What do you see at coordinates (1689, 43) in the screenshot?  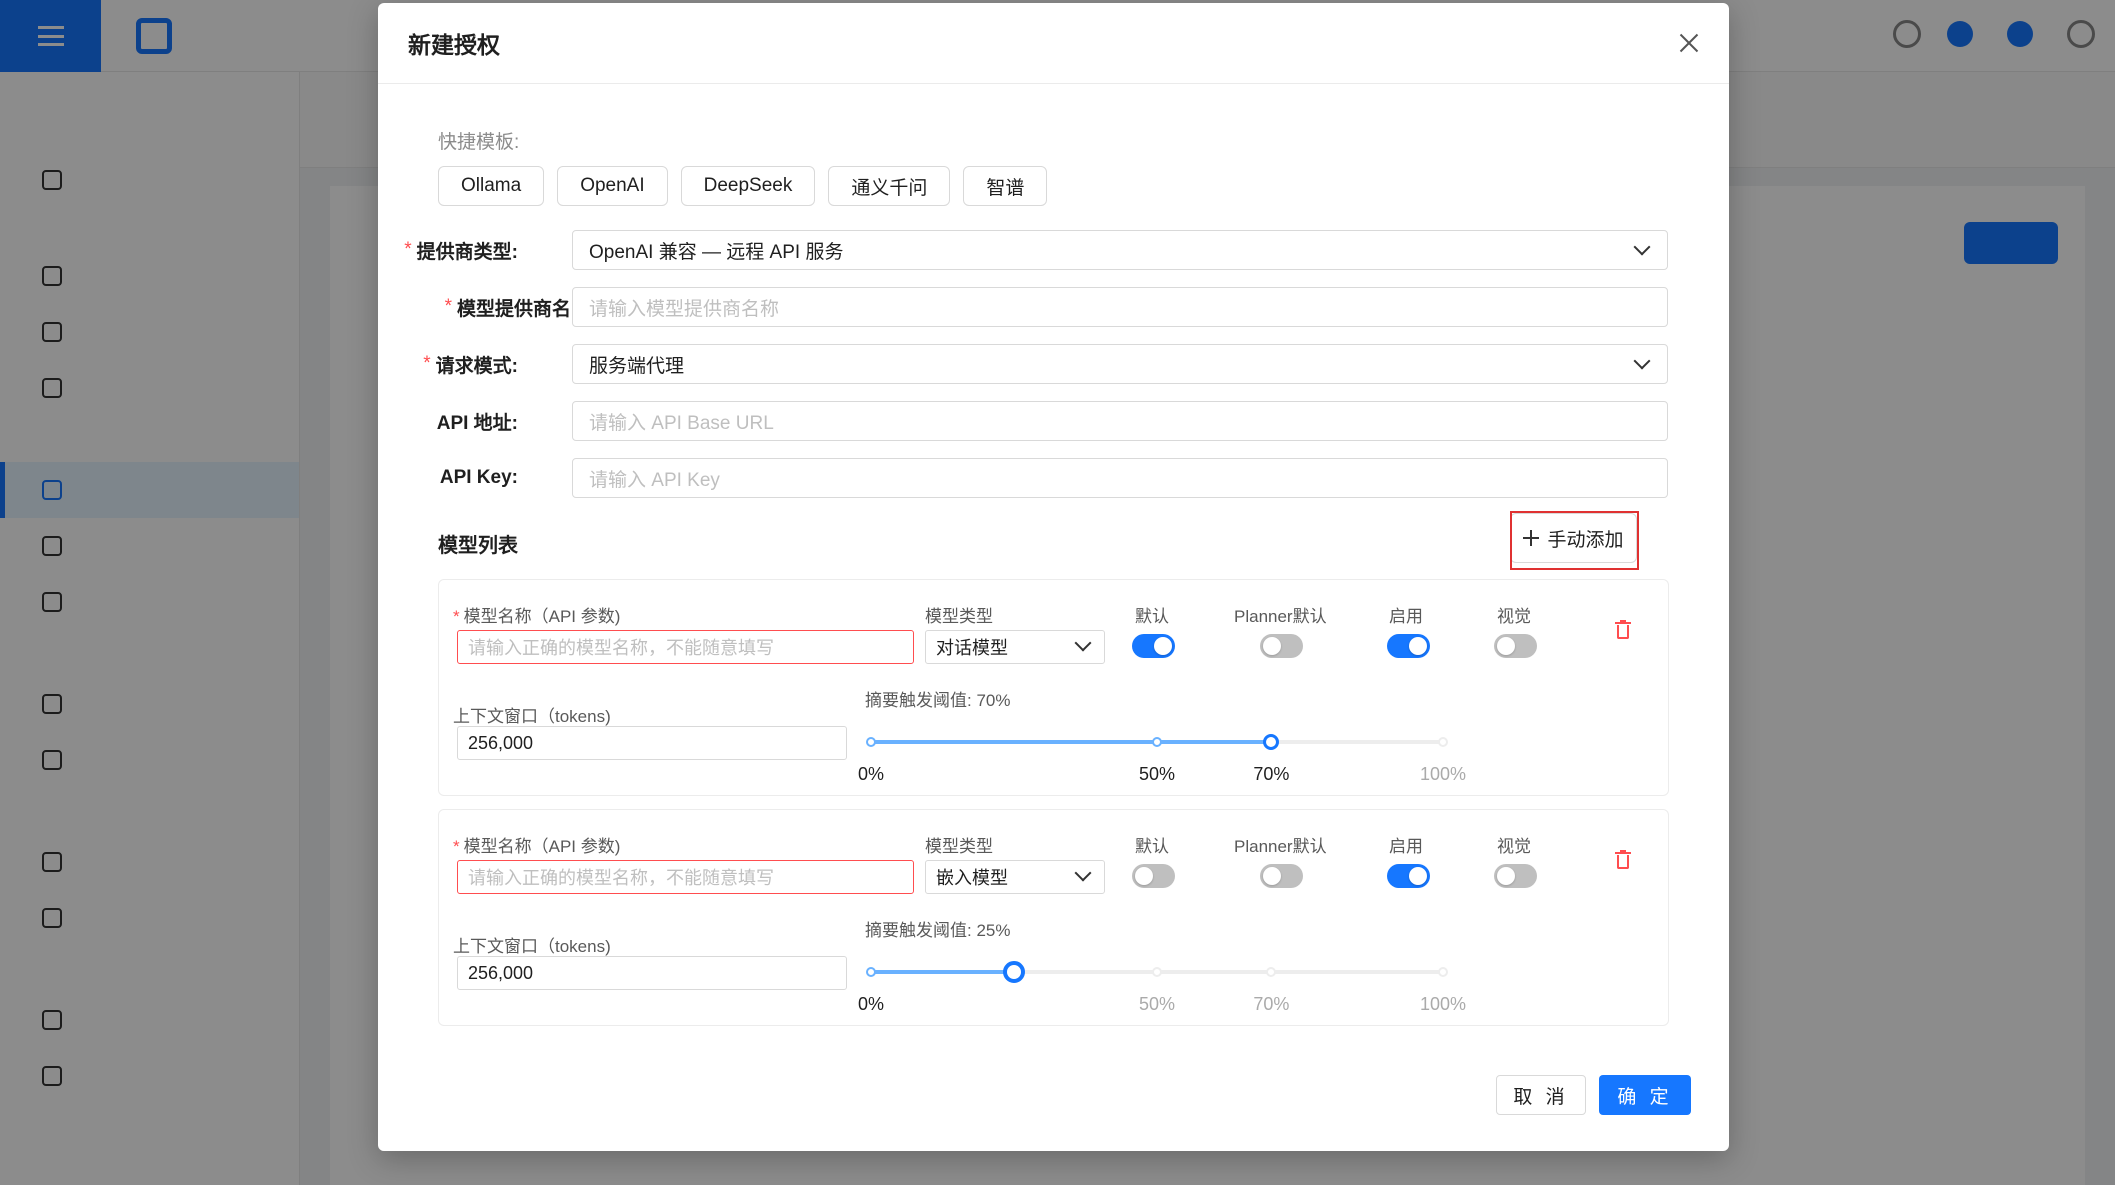 I see `close-icon` at bounding box center [1689, 43].